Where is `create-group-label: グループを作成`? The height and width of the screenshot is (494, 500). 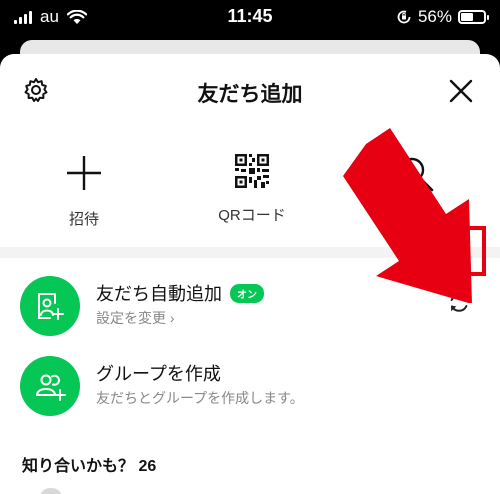
create-group-label: グループを作成 is located at coordinates (158, 374).